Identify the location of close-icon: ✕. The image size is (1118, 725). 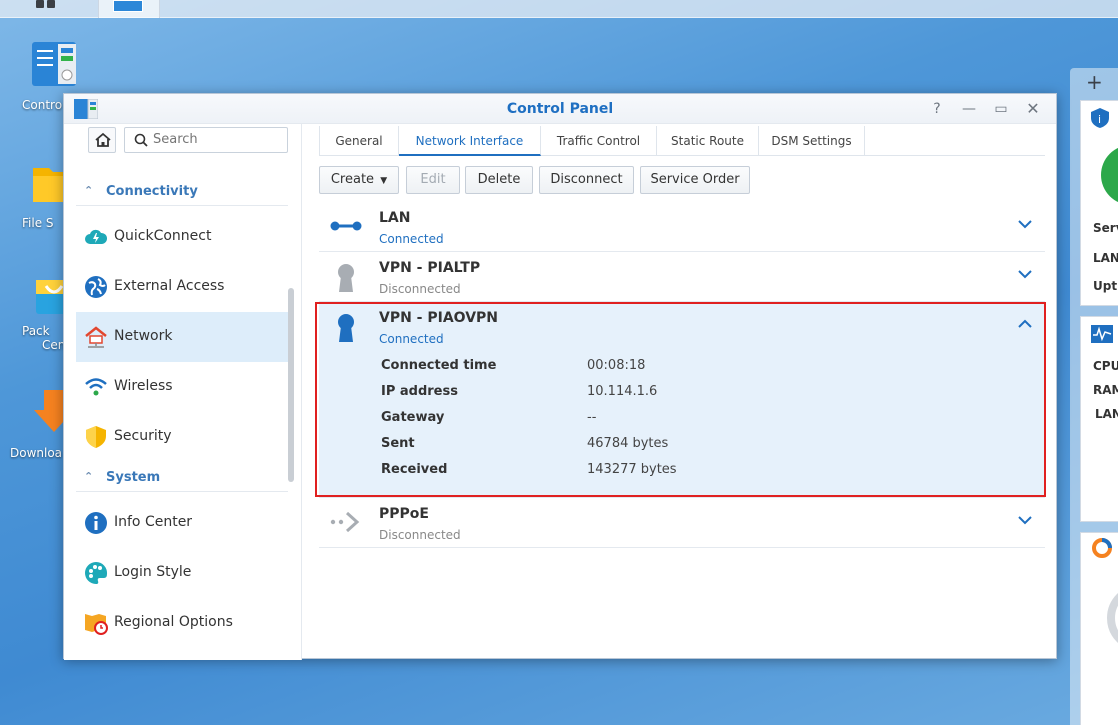
(1033, 109).